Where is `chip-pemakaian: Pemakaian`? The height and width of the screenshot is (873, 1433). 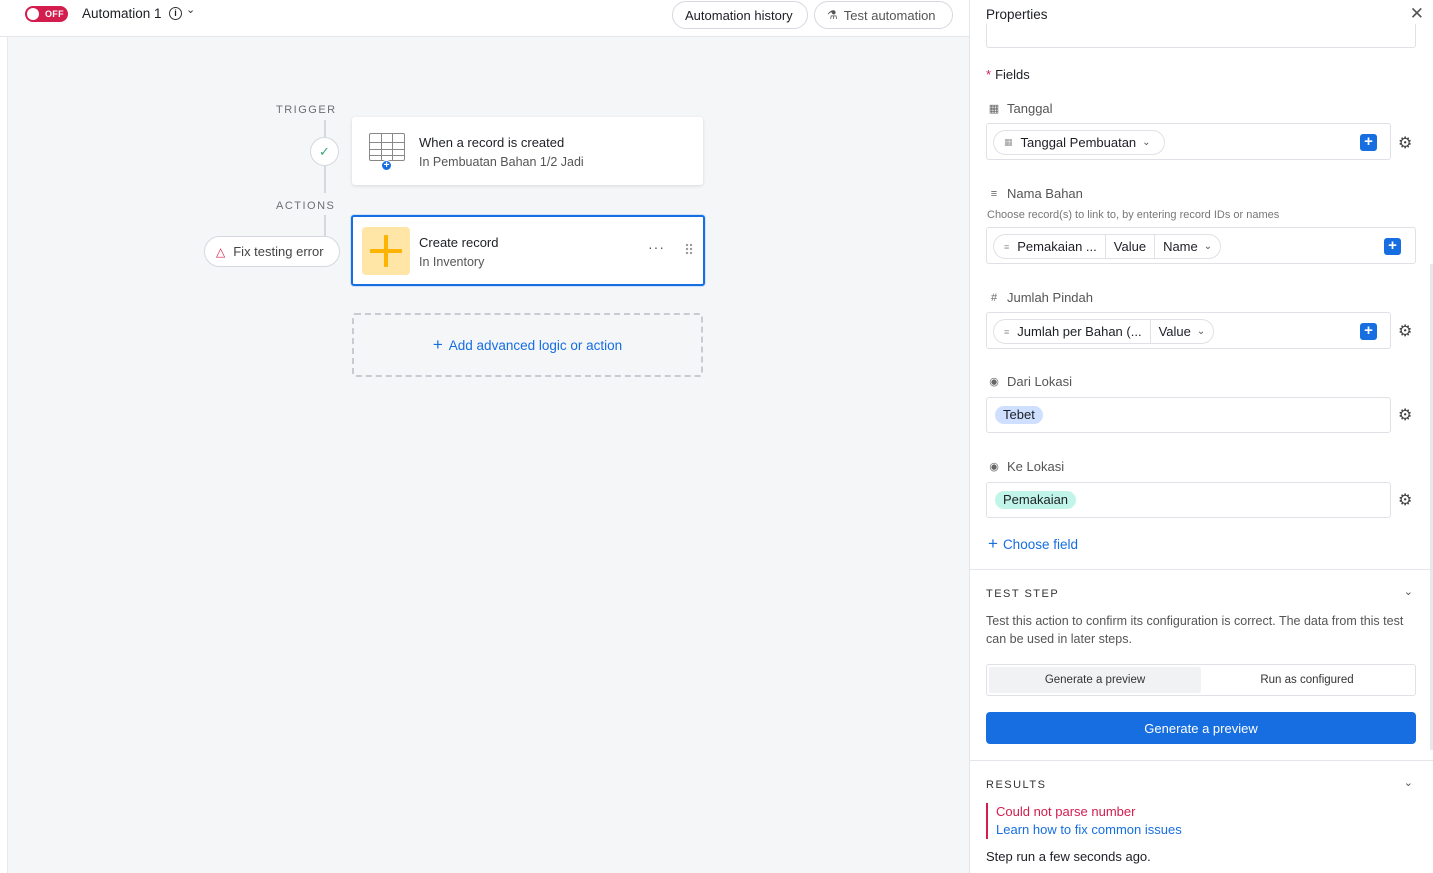
chip-pemakaian: Pemakaian is located at coordinates (1036, 500).